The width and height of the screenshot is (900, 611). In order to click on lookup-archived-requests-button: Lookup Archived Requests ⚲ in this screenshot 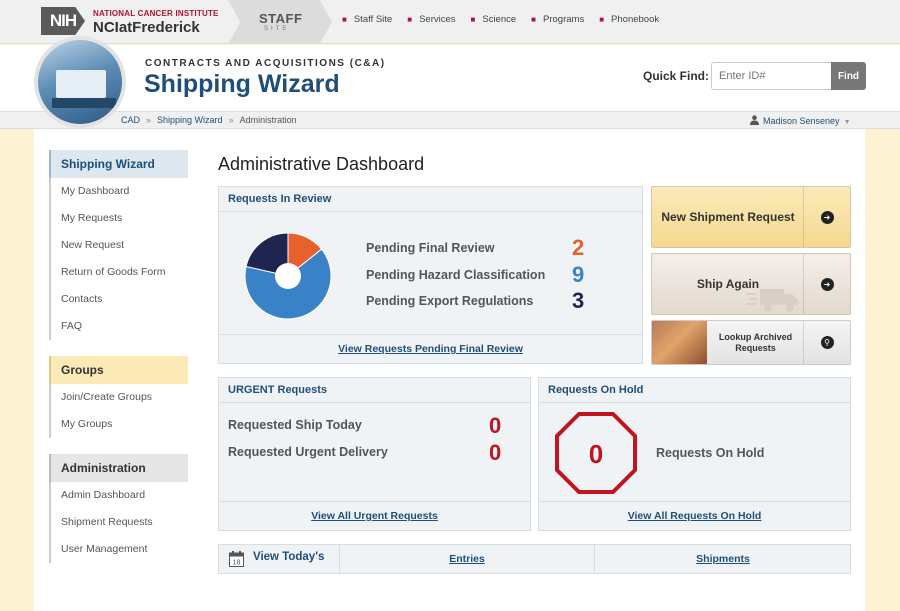, I will do `click(751, 342)`.